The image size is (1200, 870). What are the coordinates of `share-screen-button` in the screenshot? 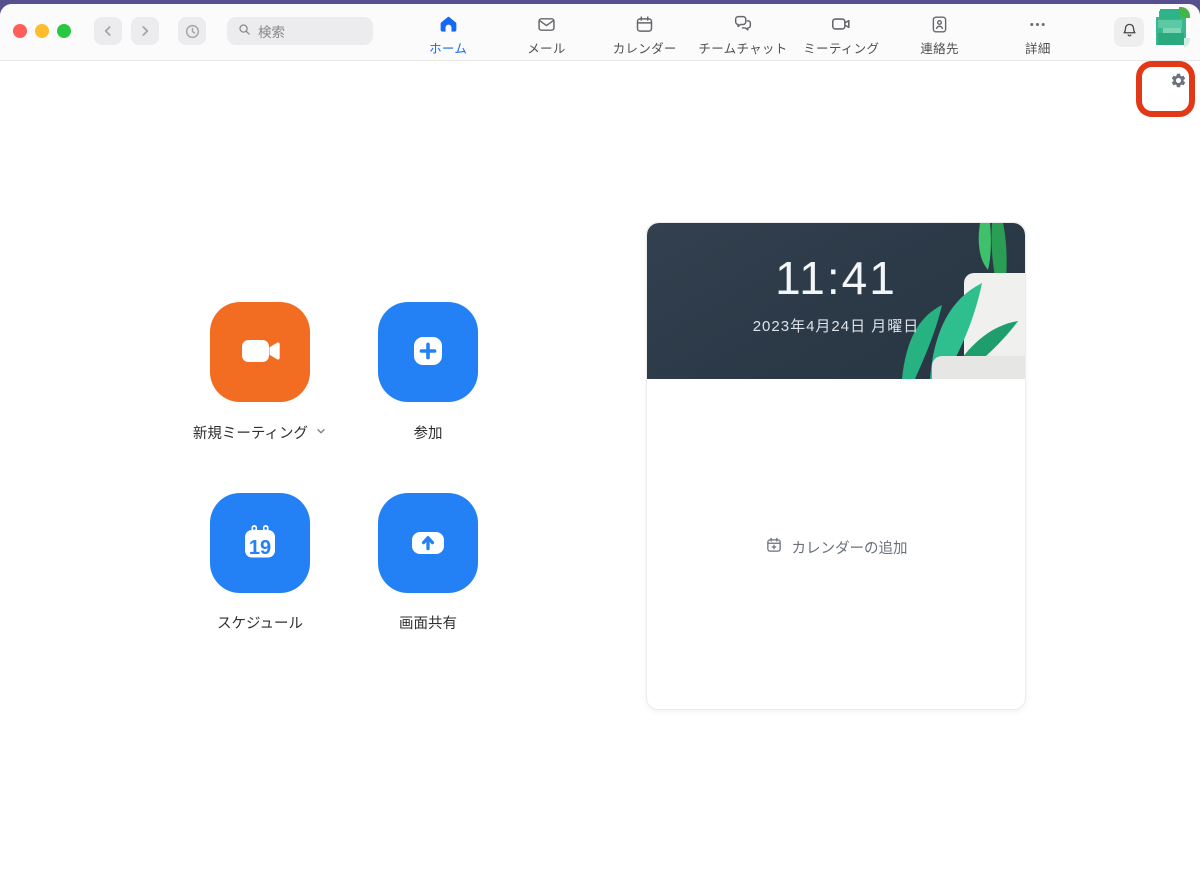 It's located at (428, 543).